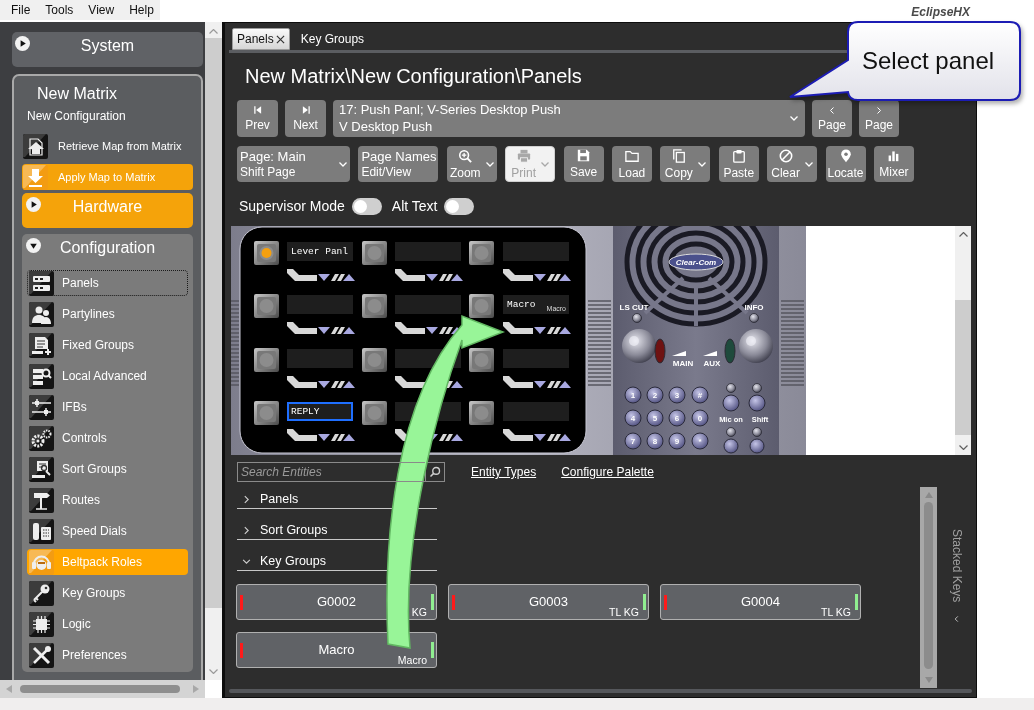  I want to click on sliders-icon, so click(41, 407).